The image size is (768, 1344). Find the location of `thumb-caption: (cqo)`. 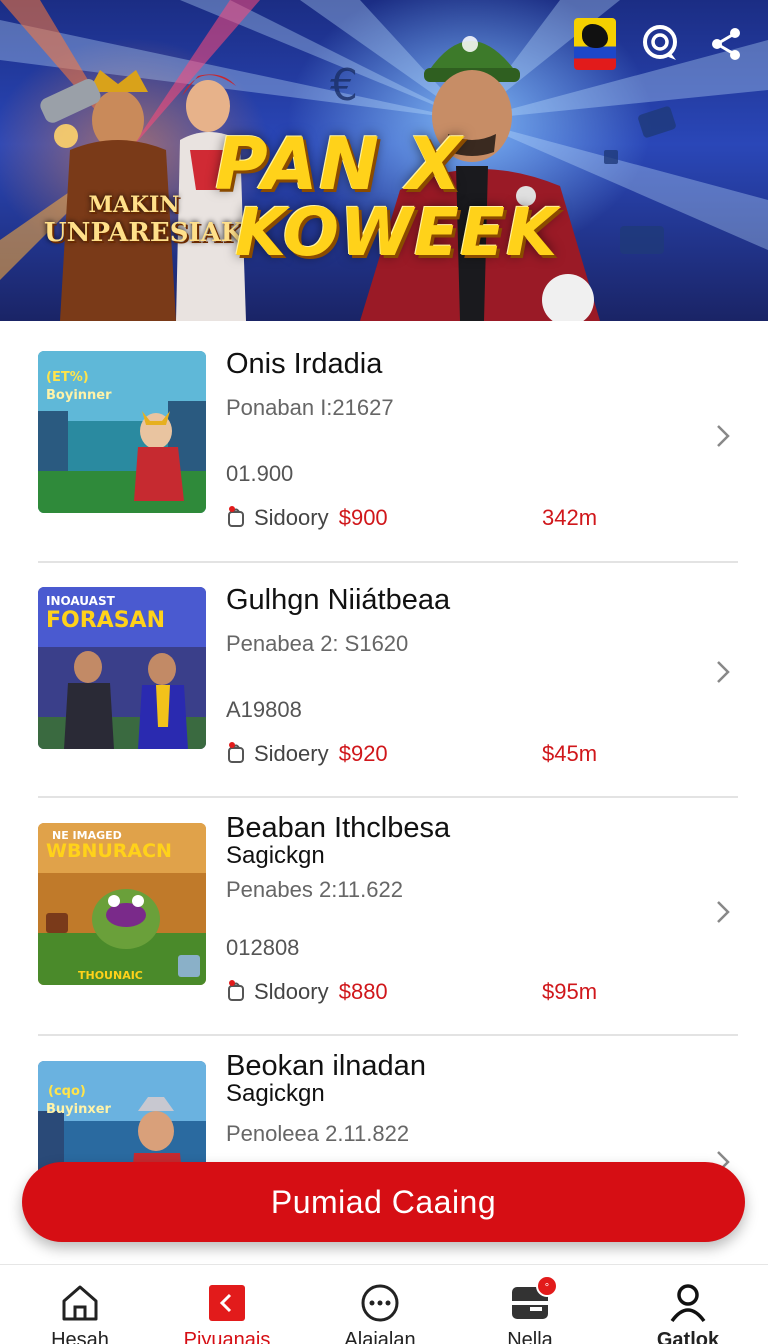

thumb-caption: (cqo) is located at coordinates (67, 1091).